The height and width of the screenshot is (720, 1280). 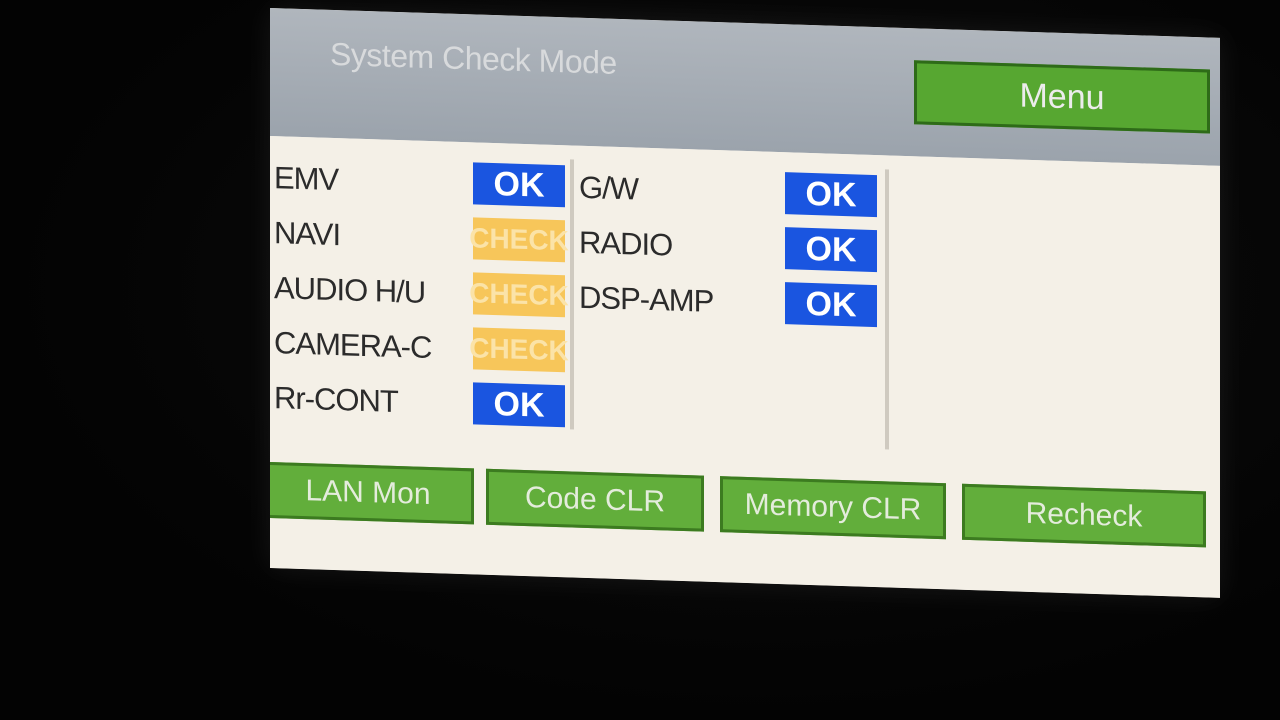 I want to click on lan-mon-button: LAN Mon, so click(x=372, y=493).